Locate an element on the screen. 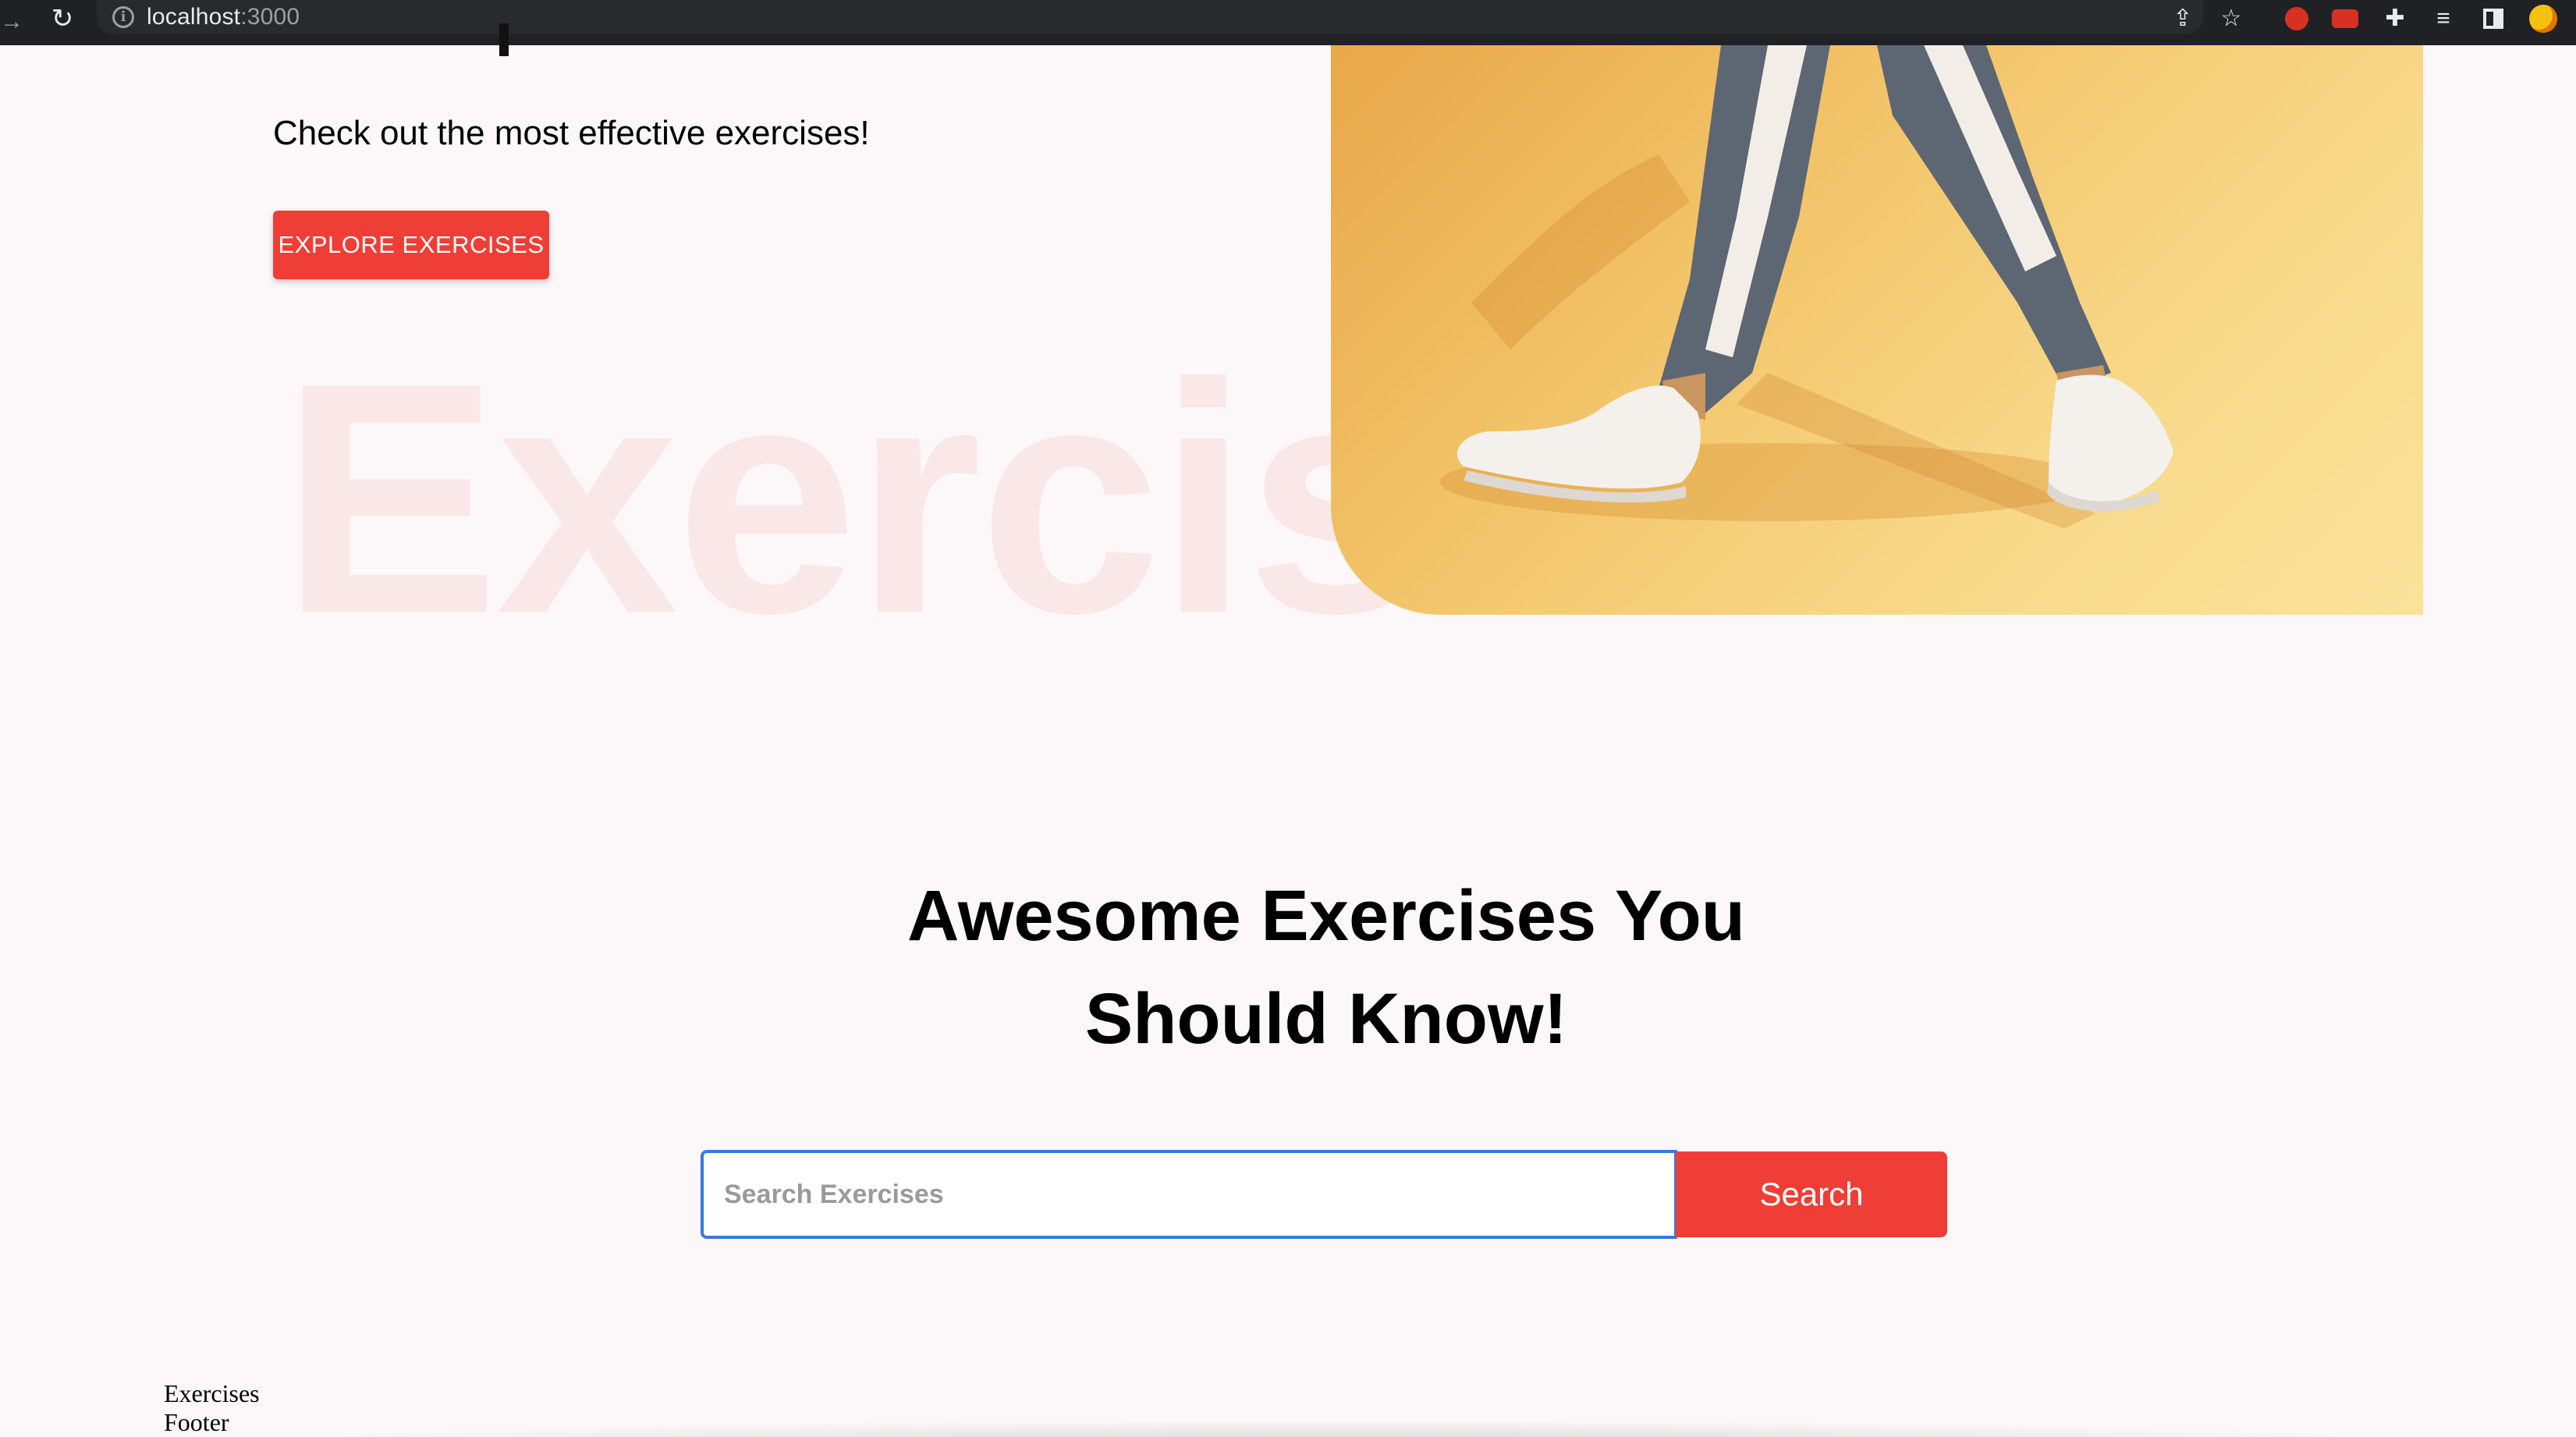 This screenshot has width=2576, height=1437. browser-toolbar: → ↻ i localhost:3000 ⇪ ☆ ✚ ≡ is located at coordinates (1288, 22).